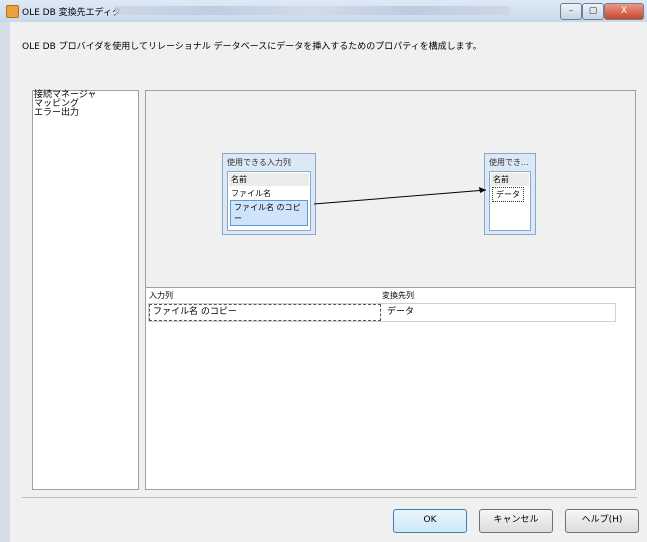  I want to click on help-button: ヘルプ(H), so click(602, 521).